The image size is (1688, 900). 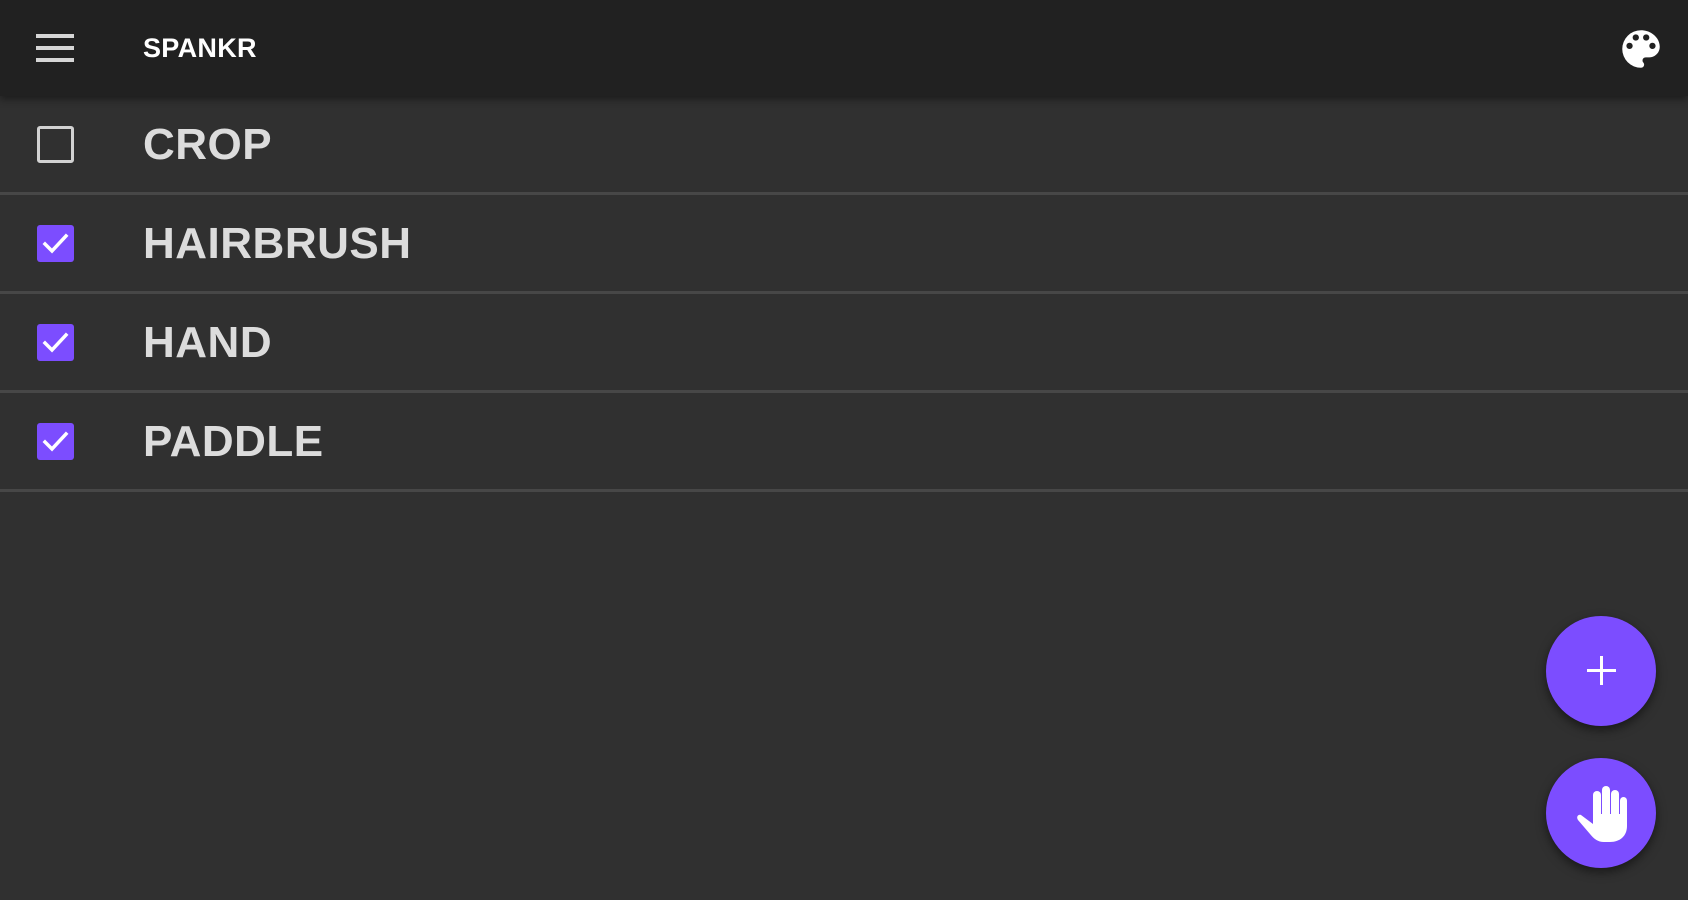 I want to click on theme-palette-button, so click(x=1641, y=49).